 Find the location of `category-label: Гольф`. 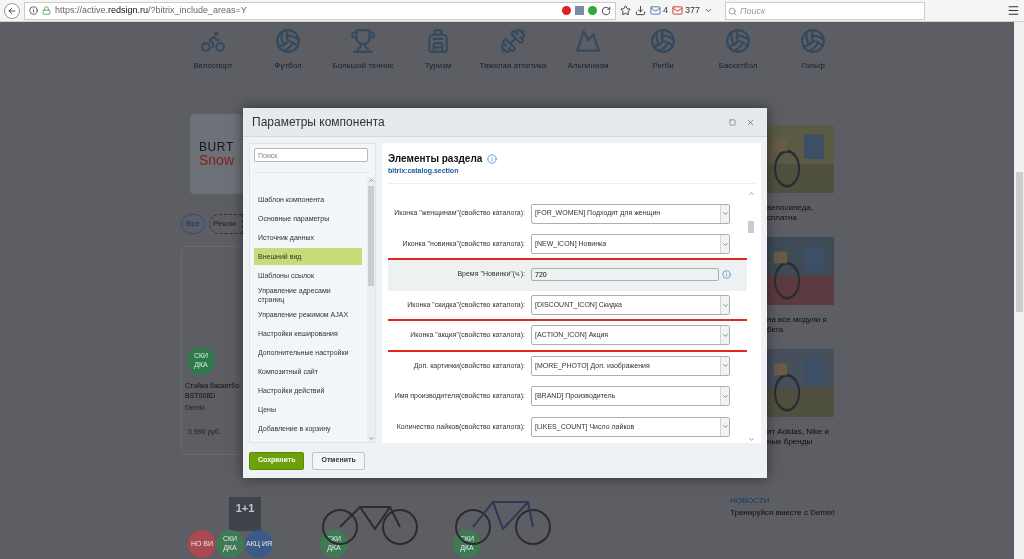

category-label: Гольф is located at coordinates (813, 66).